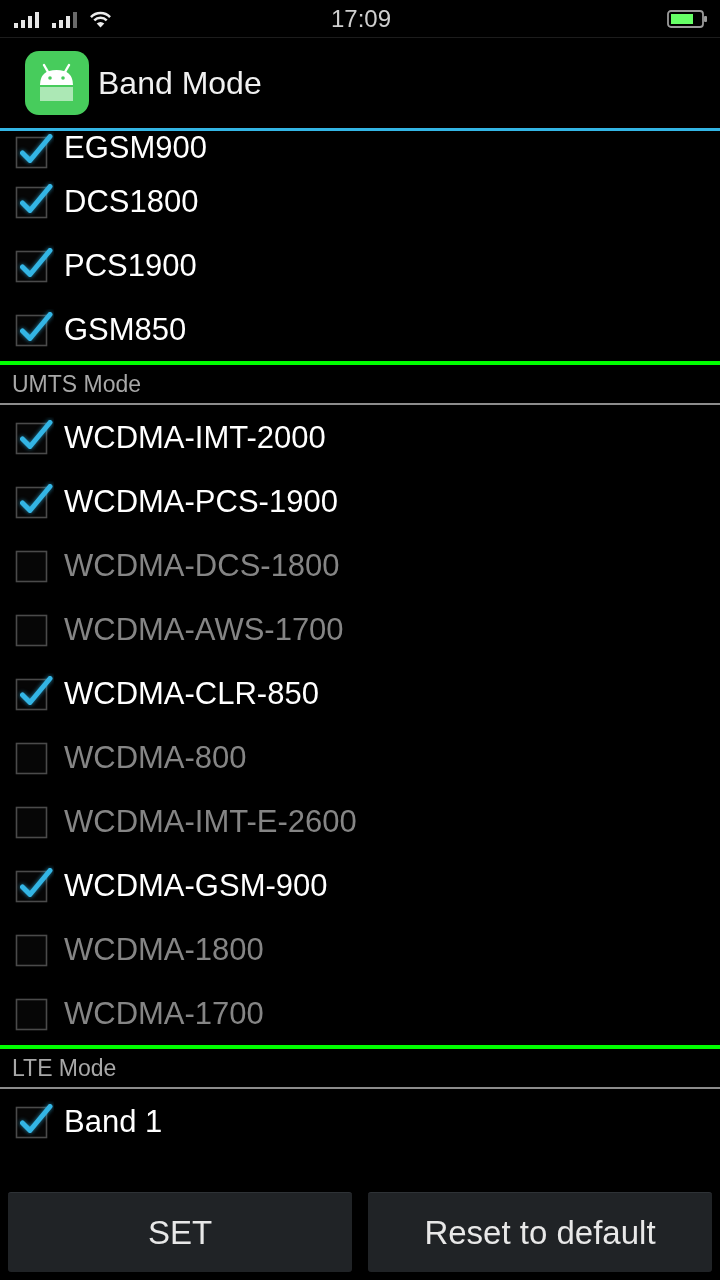 The image size is (720, 1280). Describe the element at coordinates (180, 83) in the screenshot. I see `app-title: Band Mode` at that location.